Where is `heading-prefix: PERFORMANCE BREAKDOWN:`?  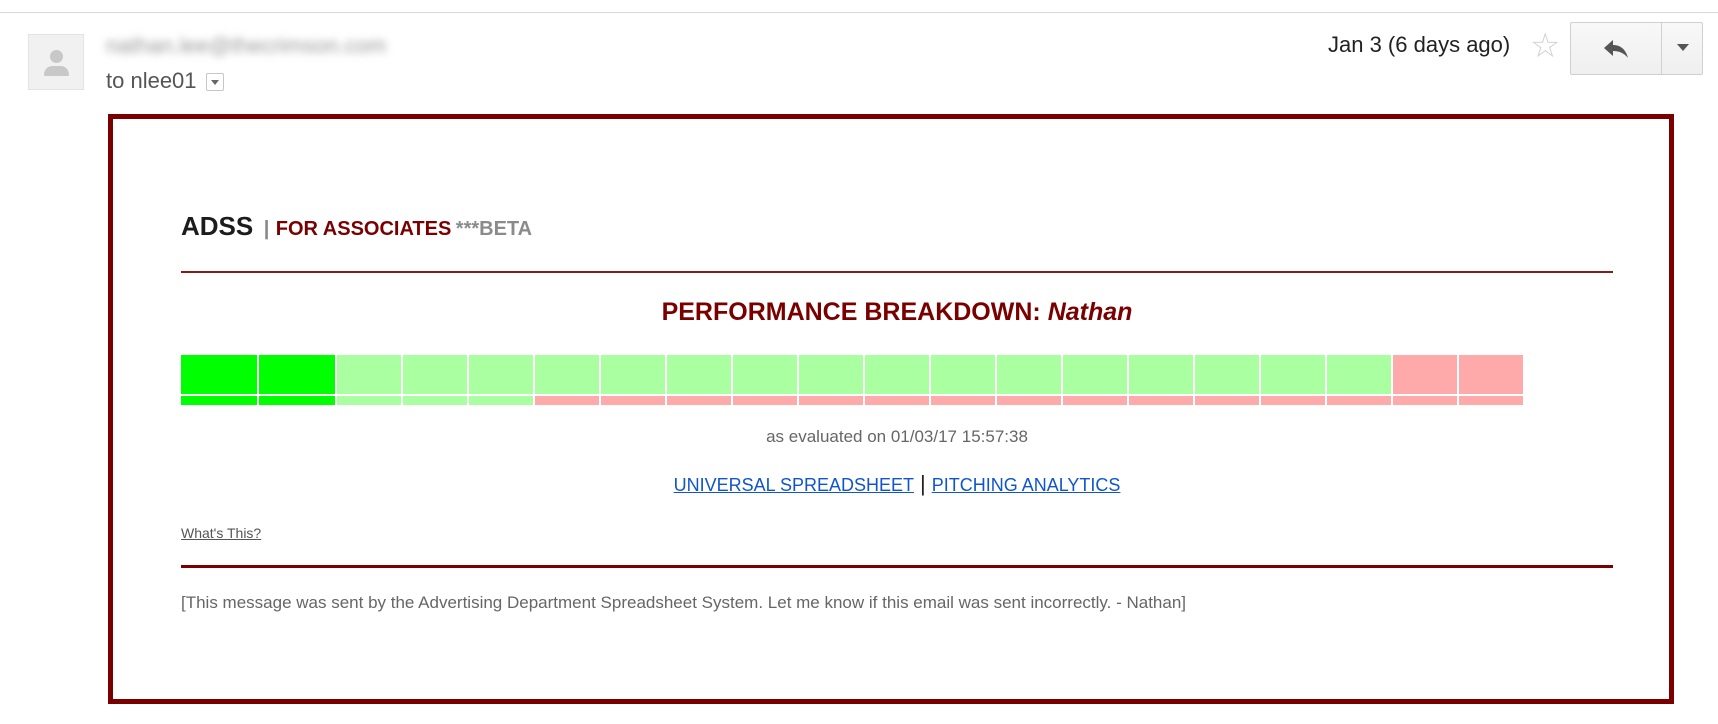 heading-prefix: PERFORMANCE BREAKDOWN: is located at coordinates (851, 312).